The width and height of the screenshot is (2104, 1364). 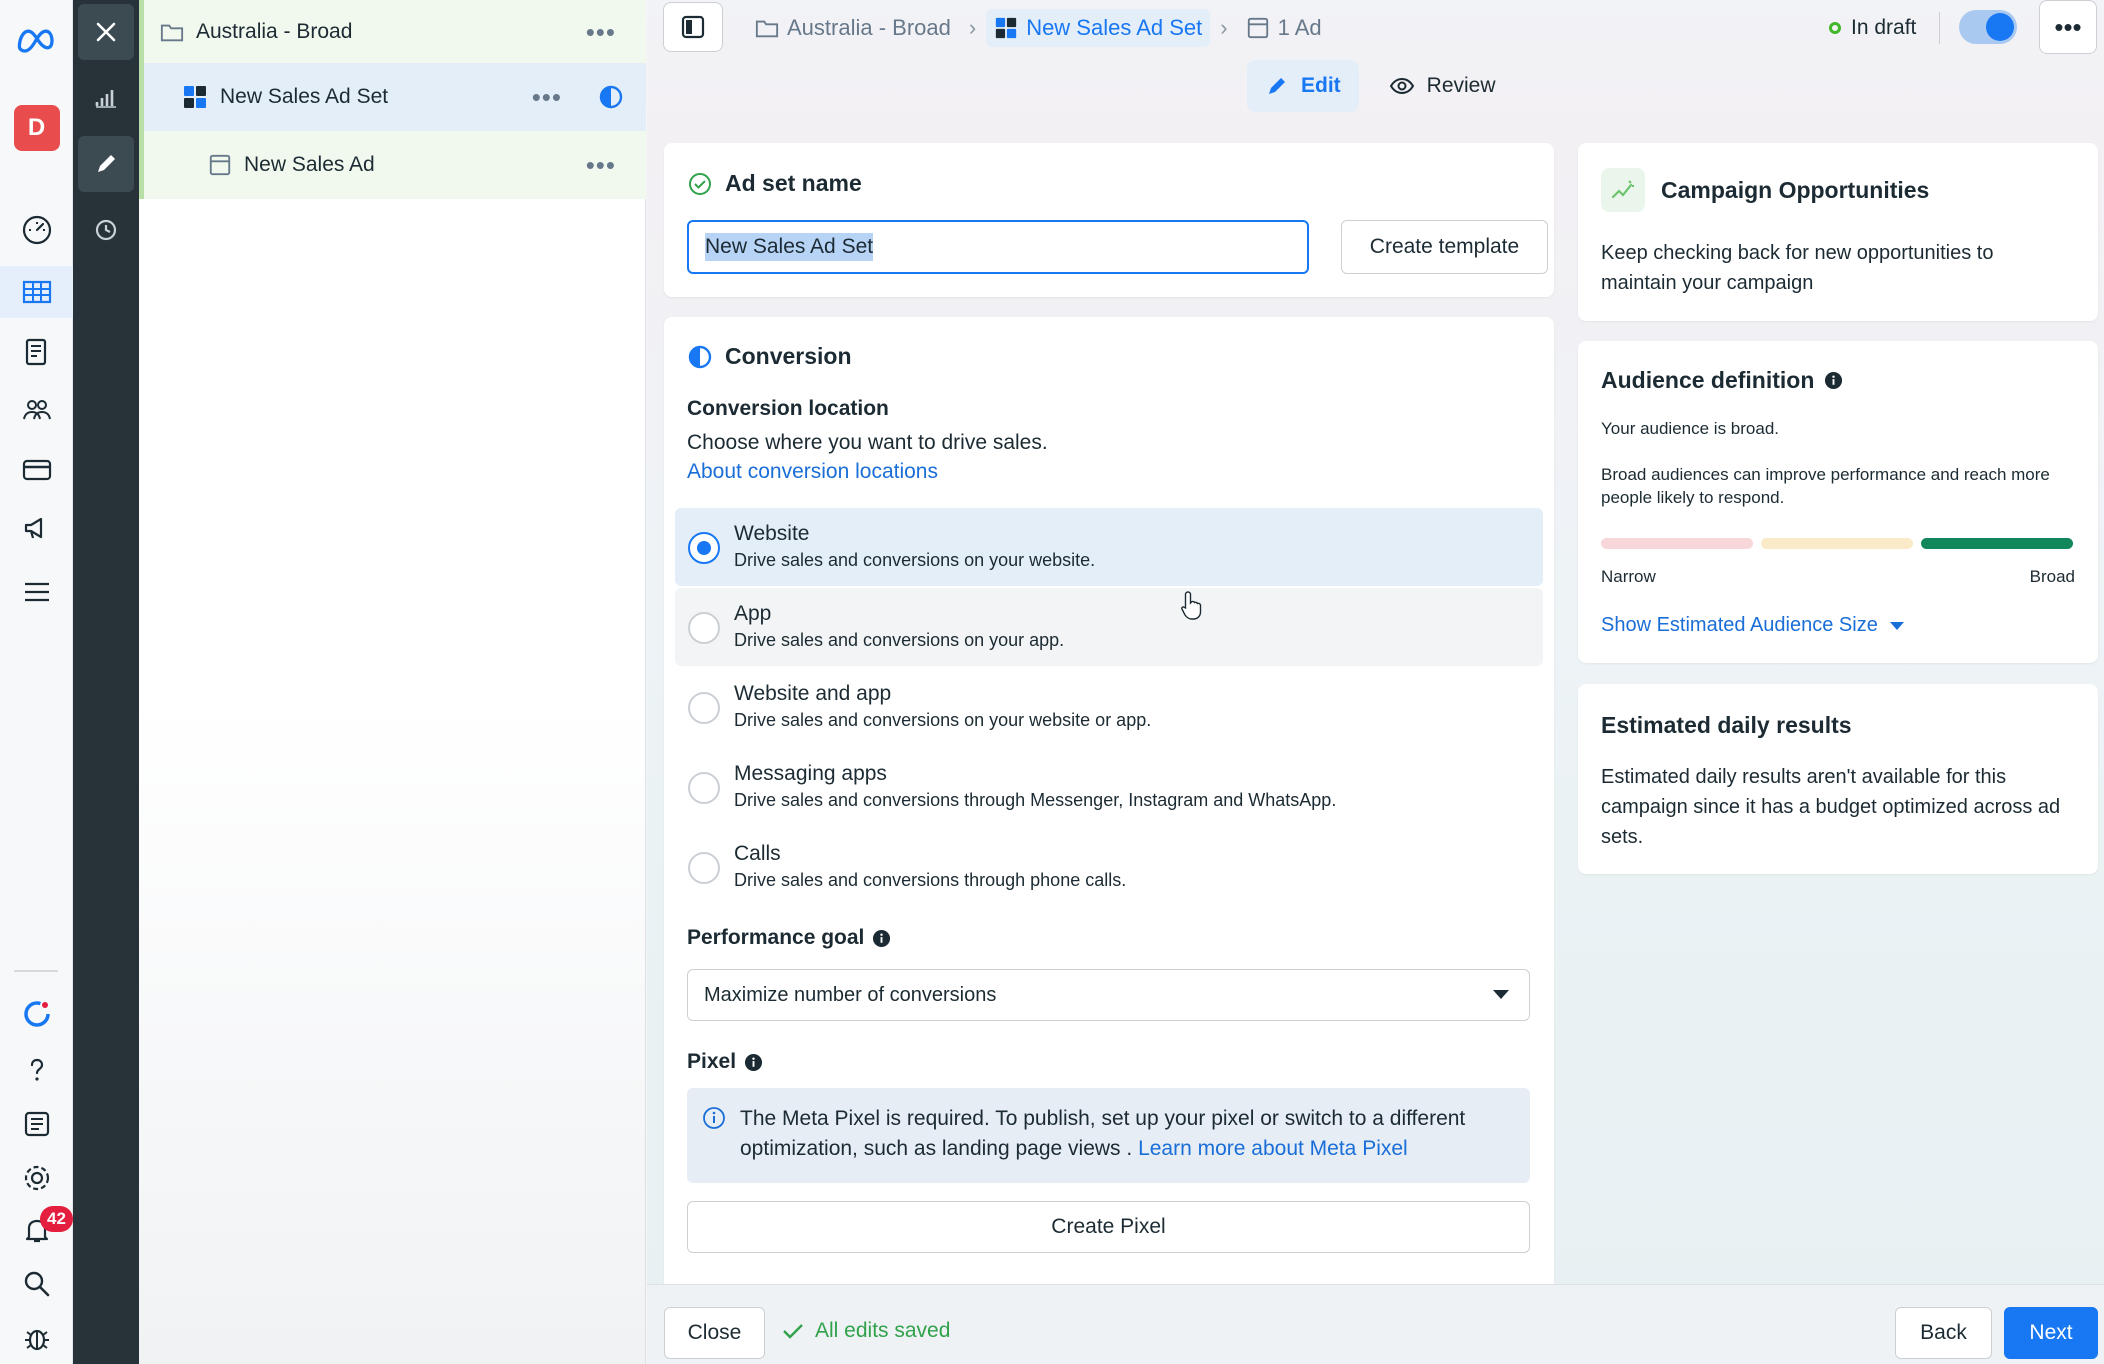 I want to click on show-audience-size-link: Show Estimated Audience Size, so click(x=1752, y=625).